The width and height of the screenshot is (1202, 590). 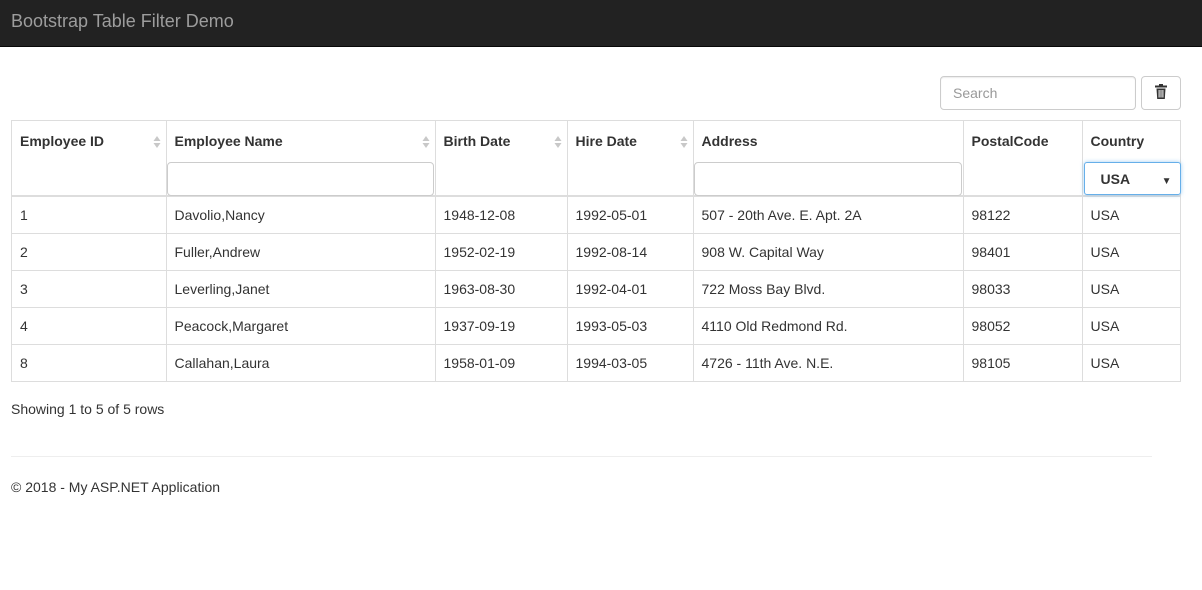 I want to click on country-filter-value: USA, so click(x=1115, y=179).